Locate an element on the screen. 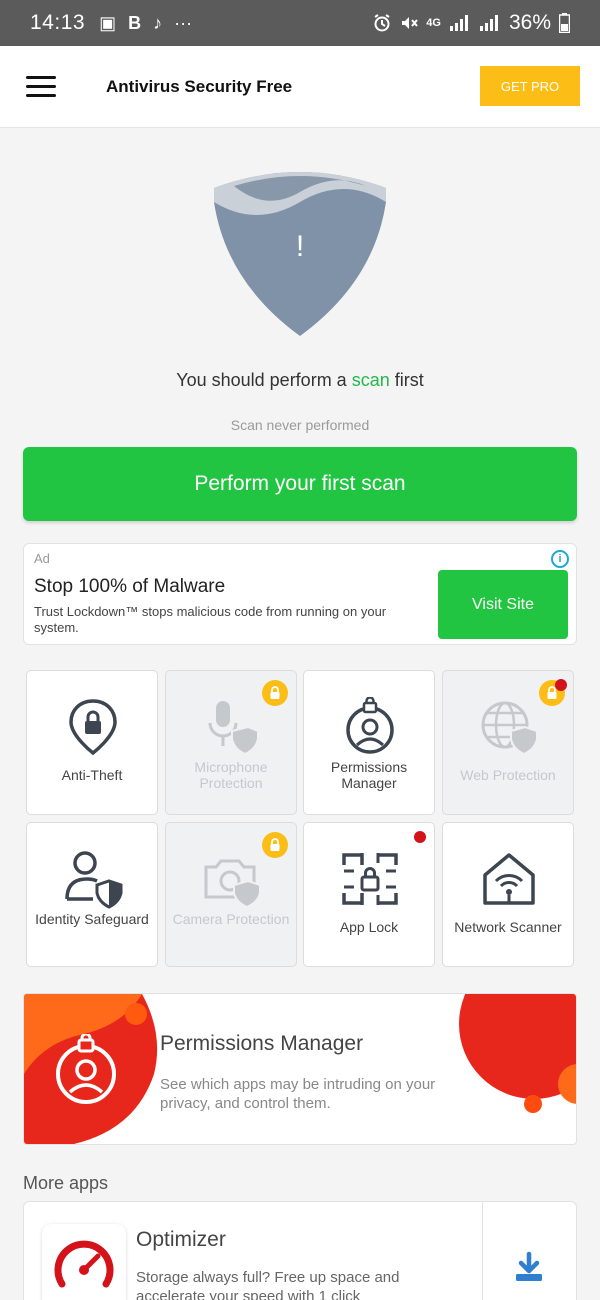  tile-web-protection: Web Protection is located at coordinates (508, 742).